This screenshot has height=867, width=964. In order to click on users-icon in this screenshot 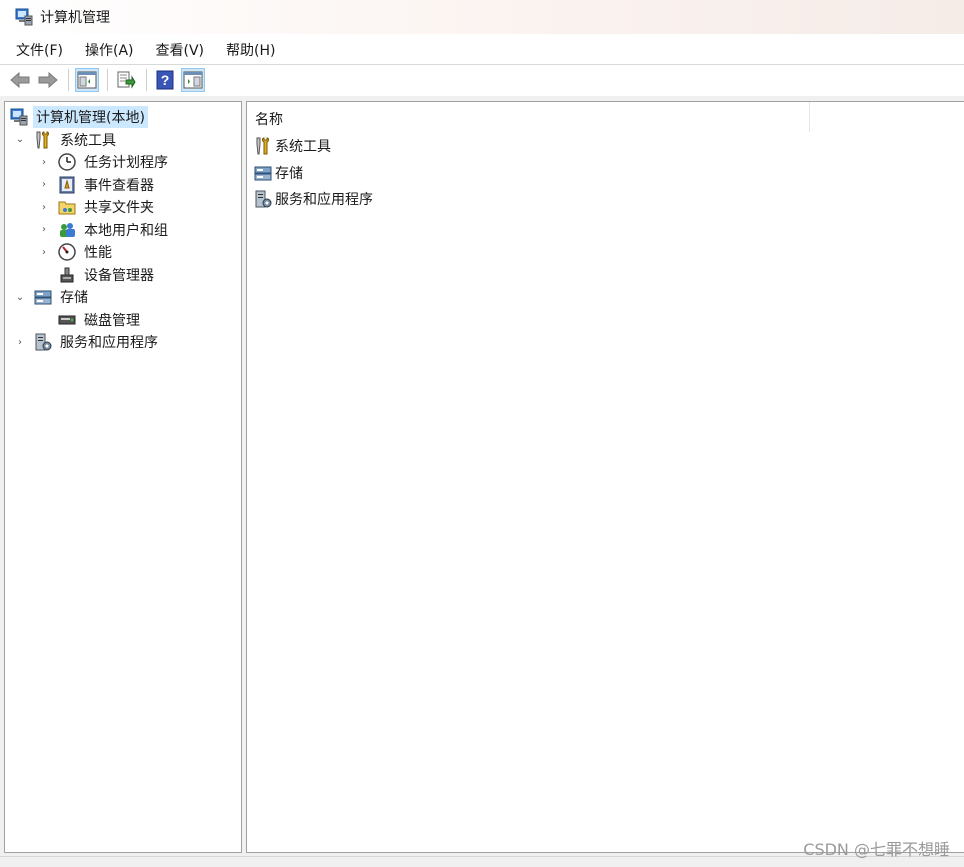, I will do `click(67, 229)`.